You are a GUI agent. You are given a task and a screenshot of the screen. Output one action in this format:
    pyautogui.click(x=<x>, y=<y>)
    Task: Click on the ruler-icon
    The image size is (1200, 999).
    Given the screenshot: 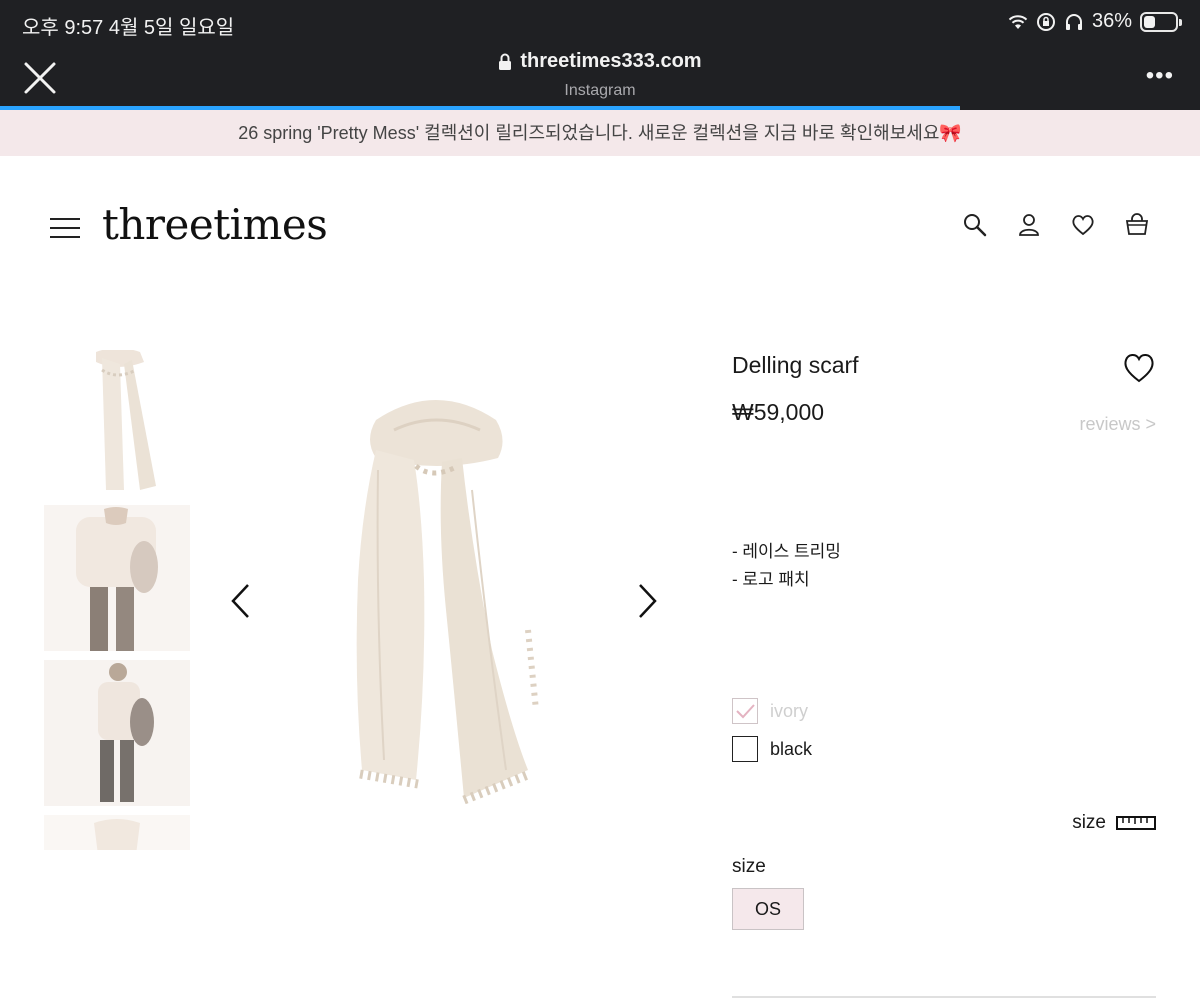 What is the action you would take?
    pyautogui.click(x=1136, y=823)
    